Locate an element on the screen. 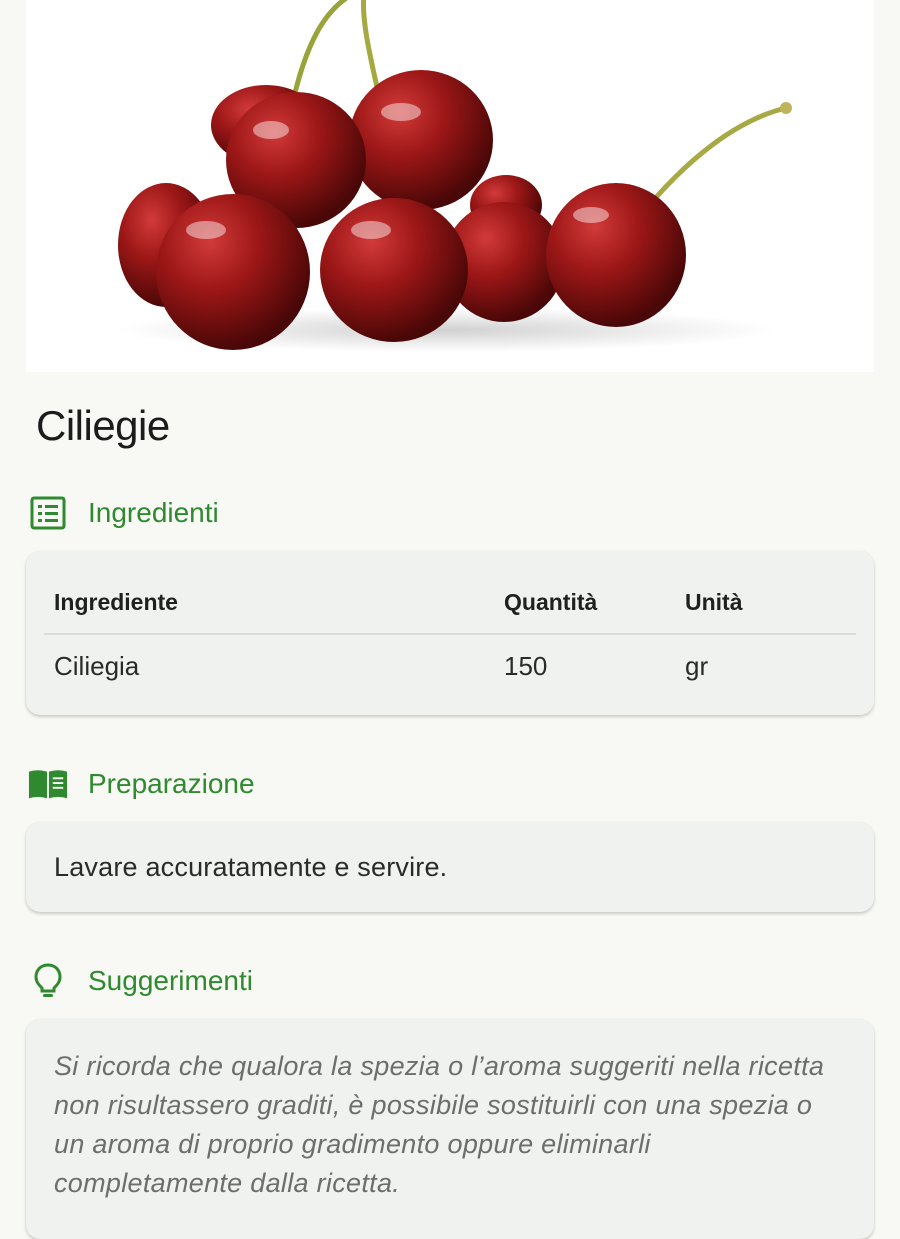 Image resolution: width=900 pixels, height=1239 pixels. ingredients-heading: Ingredienti is located at coordinates (153, 512).